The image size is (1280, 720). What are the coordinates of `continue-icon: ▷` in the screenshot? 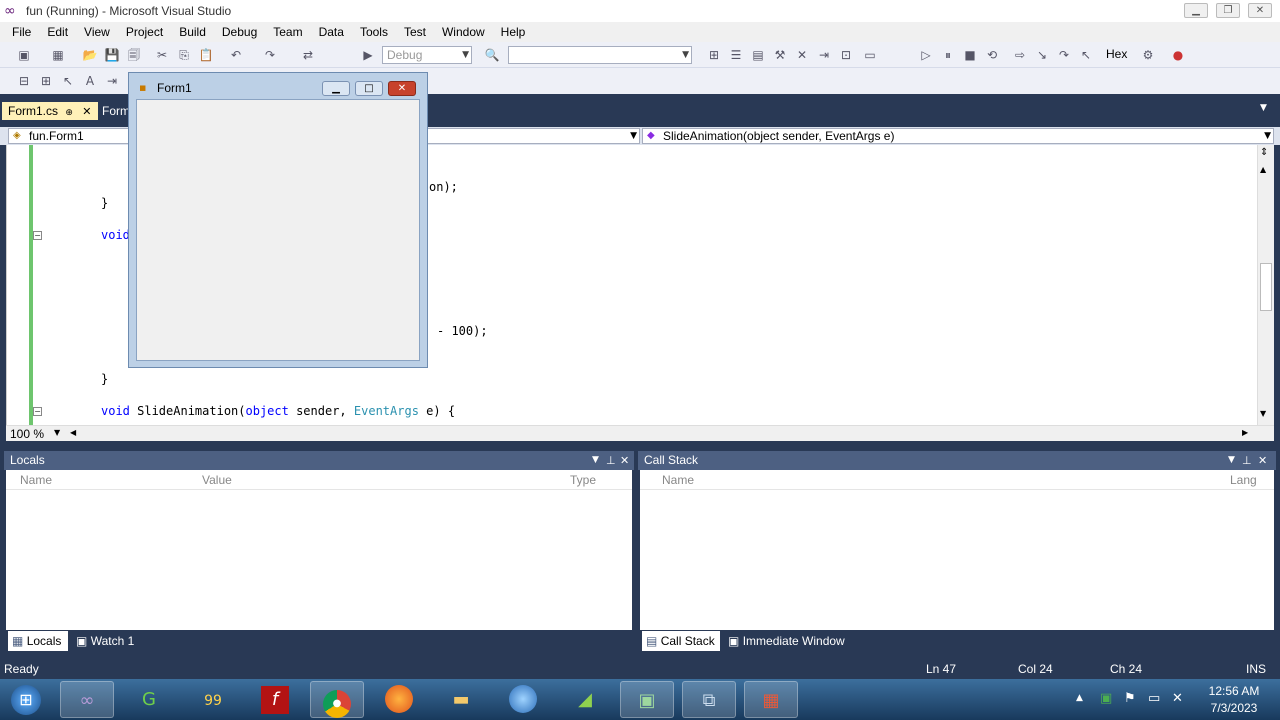 It's located at (926, 55).